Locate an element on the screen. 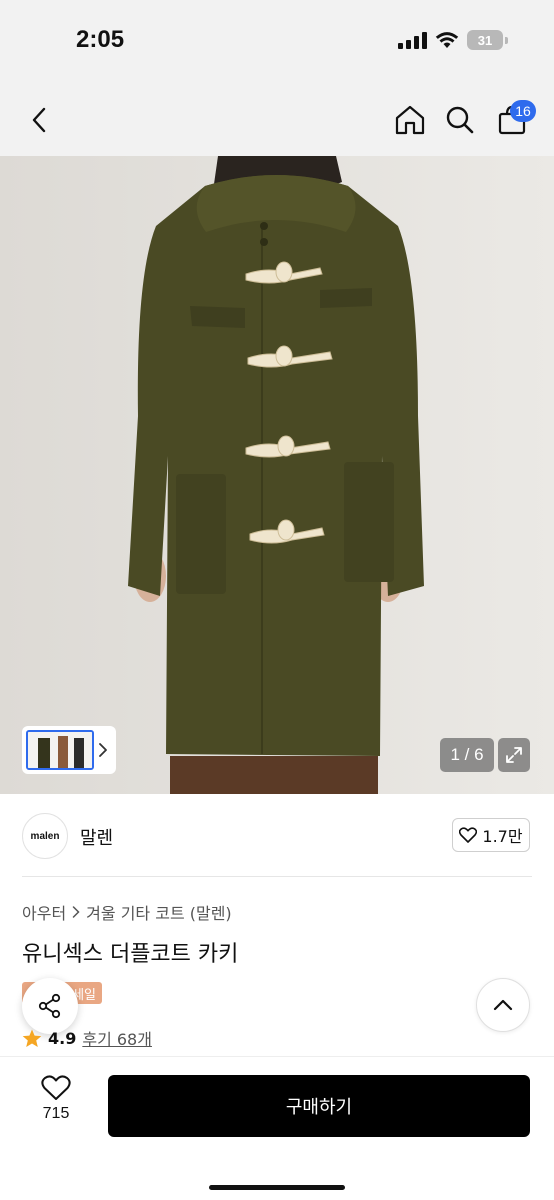 The width and height of the screenshot is (554, 1200). breadcrumb-subcategory: 겨울 기타 코트 (말렌) is located at coordinates (159, 912).